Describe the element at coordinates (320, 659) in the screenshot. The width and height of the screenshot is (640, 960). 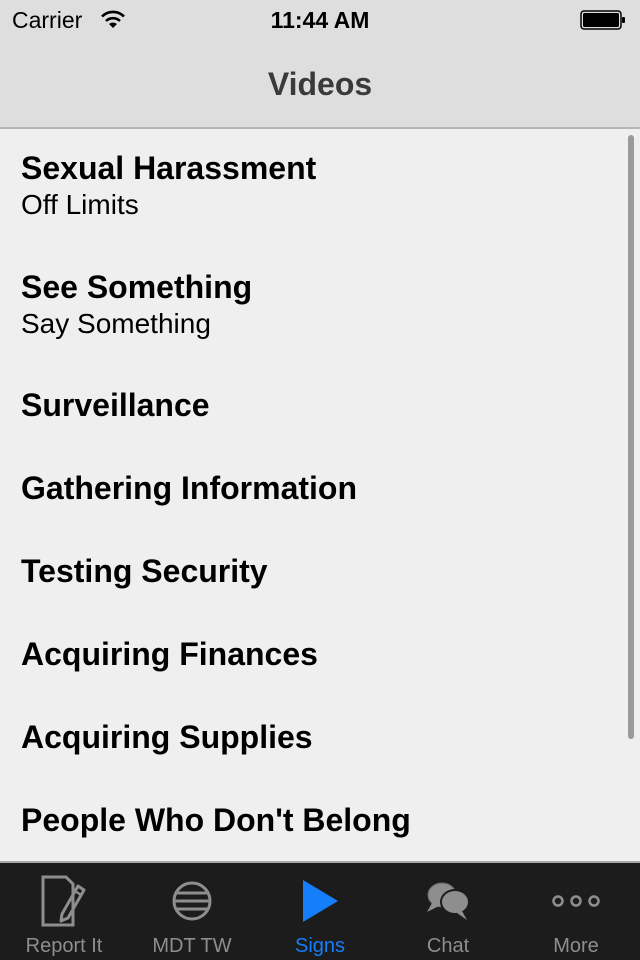
I see `video-list-item: Acquiring Finances` at that location.